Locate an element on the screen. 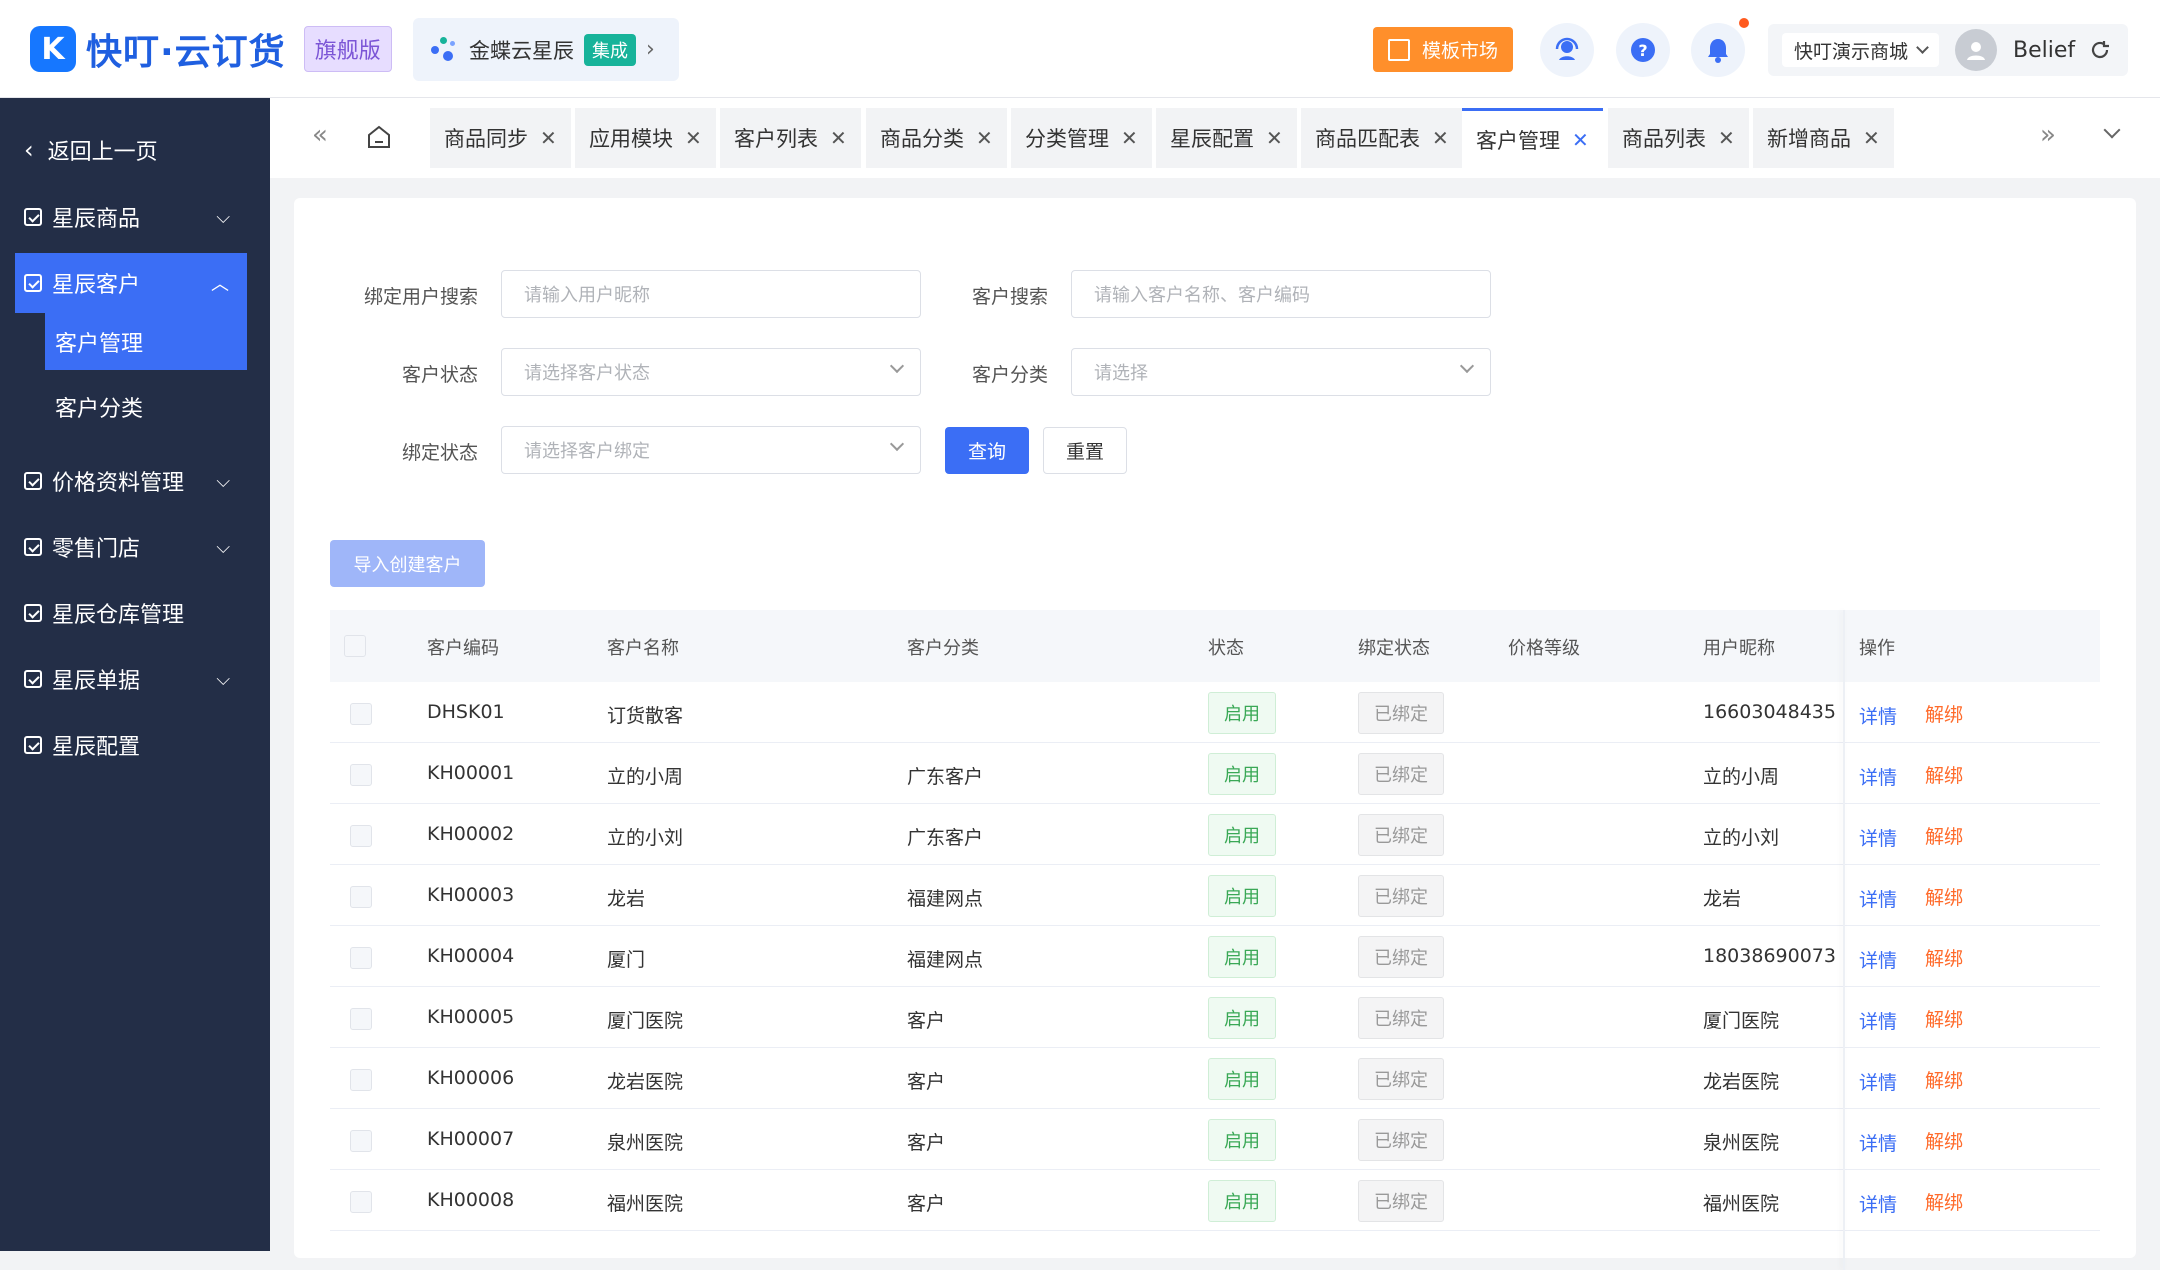 Image resolution: width=2160 pixels, height=1270 pixels. chevron-down-icon is located at coordinates (2112, 130).